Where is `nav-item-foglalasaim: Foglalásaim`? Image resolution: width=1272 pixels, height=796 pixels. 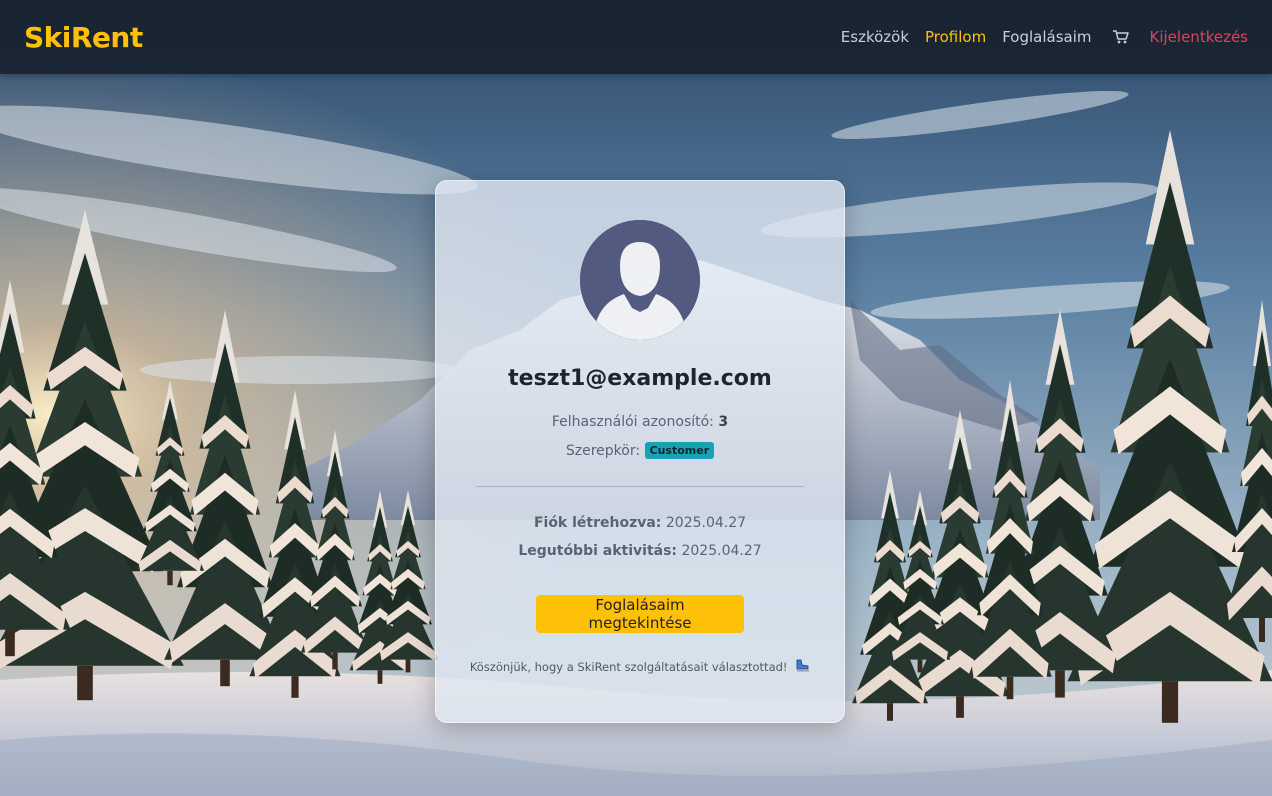 nav-item-foglalasaim: Foglalásaim is located at coordinates (1046, 37).